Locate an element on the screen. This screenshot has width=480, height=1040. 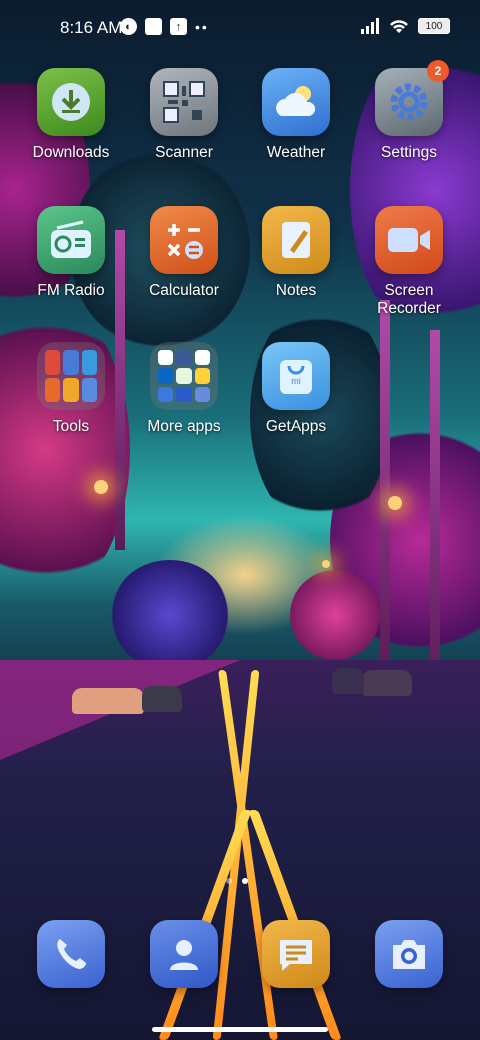
notes-icon is located at coordinates (296, 240).